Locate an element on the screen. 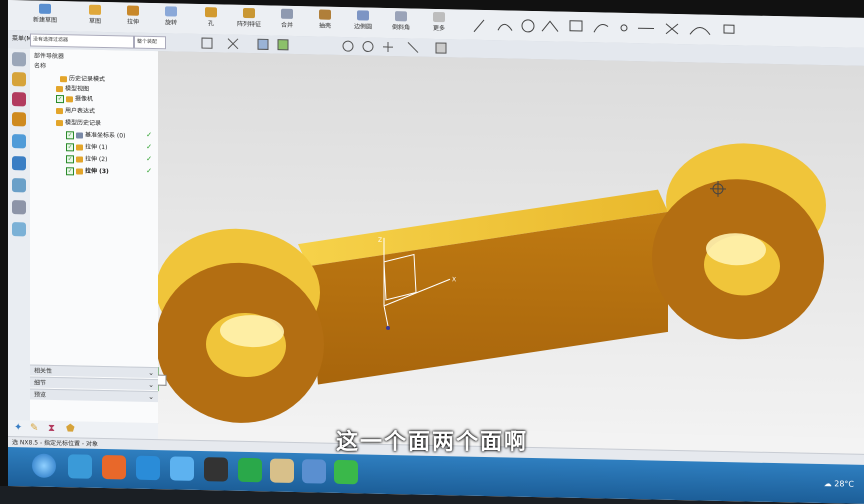 Image resolution: width=864 pixels, height=504 pixels. camera-icon is located at coordinates (69, 99).